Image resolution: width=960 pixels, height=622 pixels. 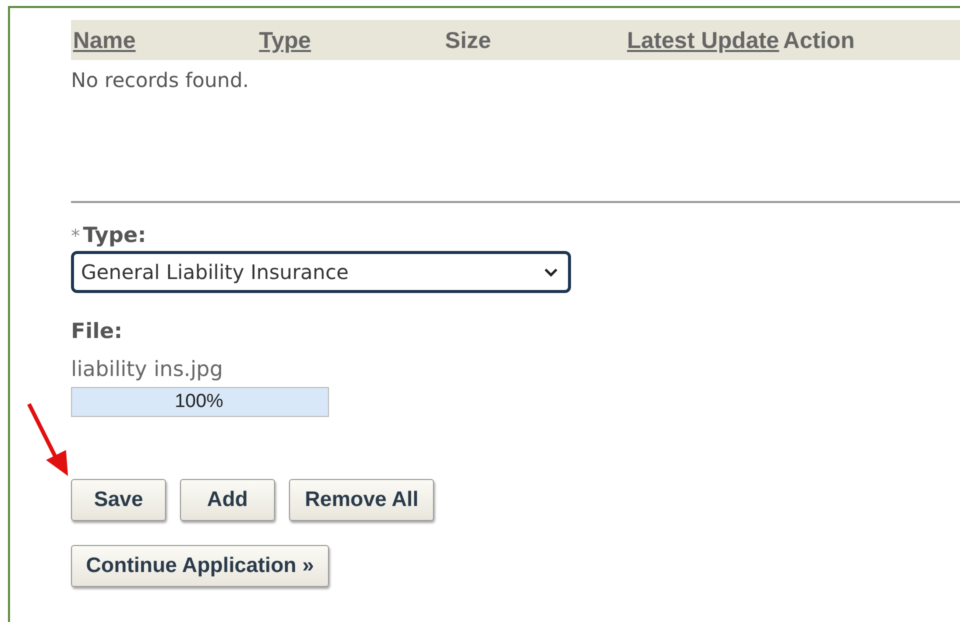 I want to click on action-button: Add, so click(x=227, y=500).